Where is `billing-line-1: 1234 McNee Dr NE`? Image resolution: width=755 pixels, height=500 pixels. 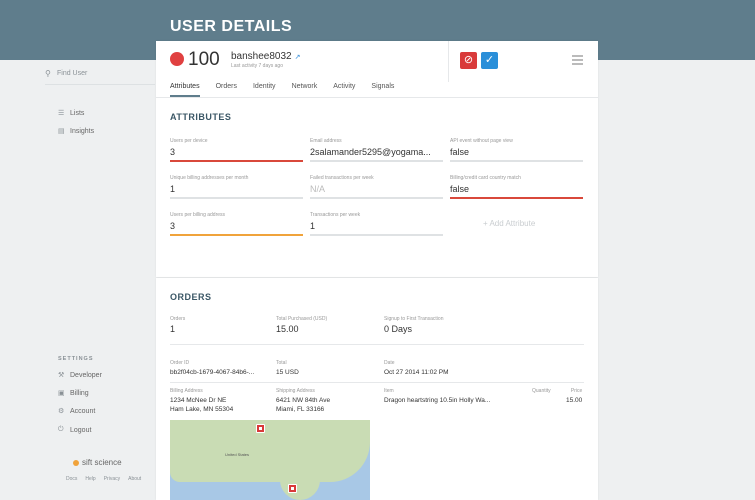 billing-line-1: 1234 McNee Dr NE is located at coordinates (198, 400).